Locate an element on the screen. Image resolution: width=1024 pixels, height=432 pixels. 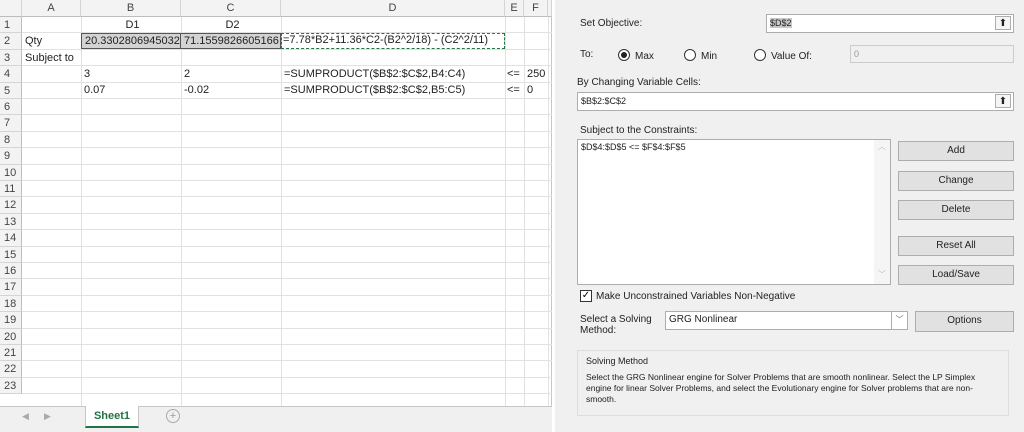
min-label: Min is located at coordinates (709, 56).